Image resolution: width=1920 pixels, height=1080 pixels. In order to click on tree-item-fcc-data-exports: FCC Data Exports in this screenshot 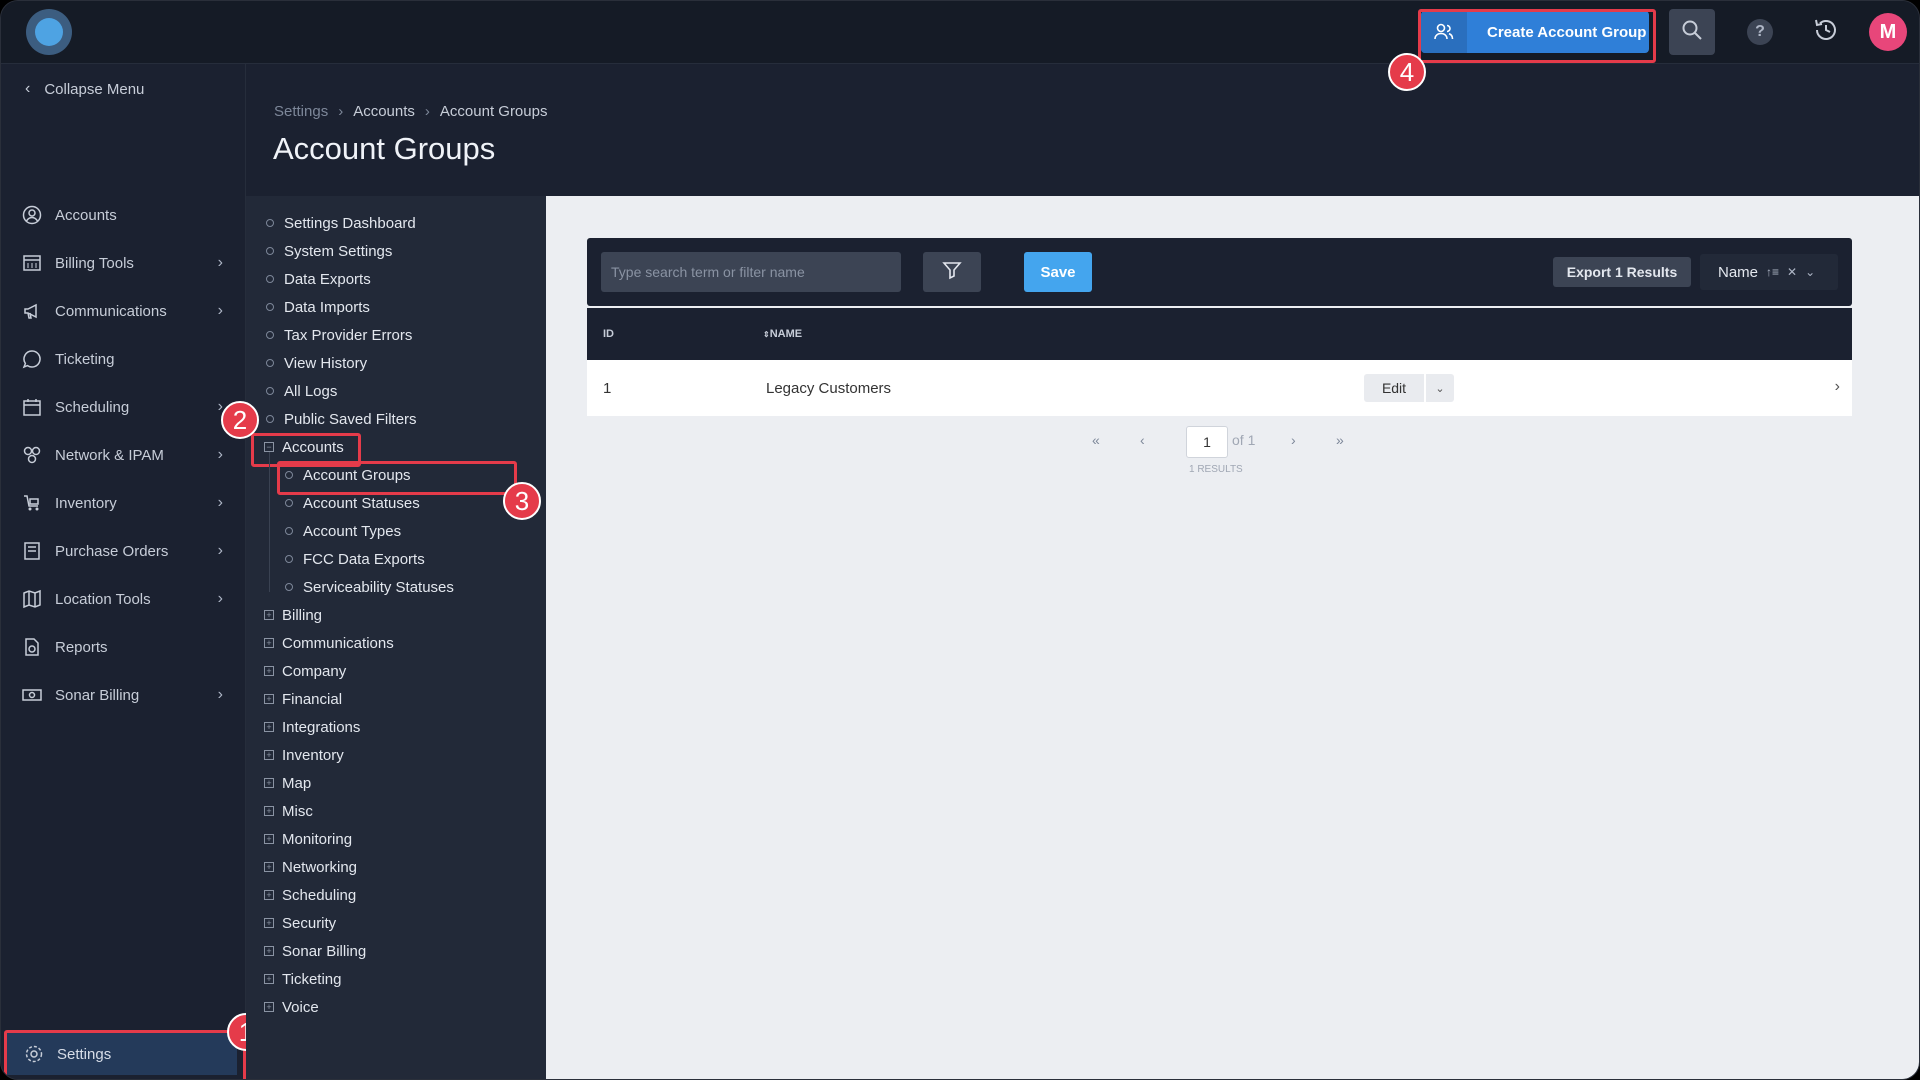, I will do `click(355, 559)`.